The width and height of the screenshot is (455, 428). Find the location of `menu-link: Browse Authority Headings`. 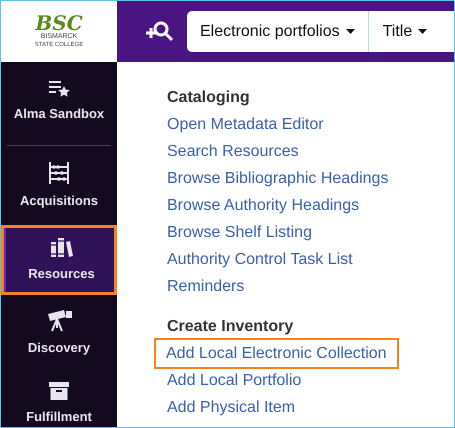

menu-link: Browse Authority Headings is located at coordinates (263, 205).